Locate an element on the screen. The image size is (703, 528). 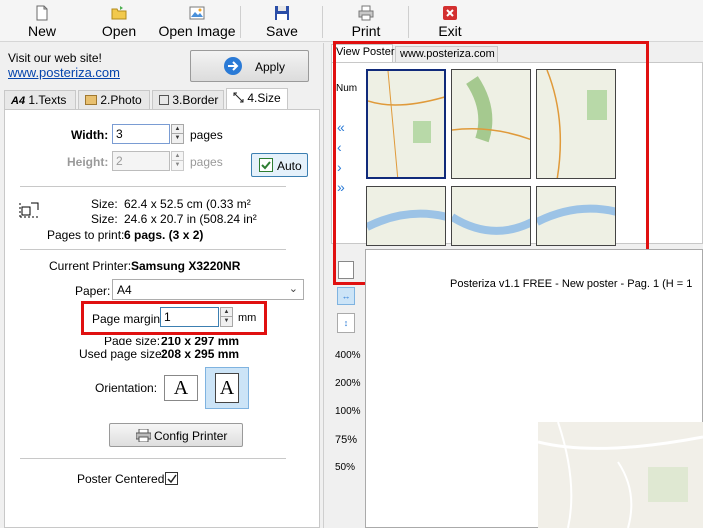
dimensions-icon is located at coordinates (29, 209).